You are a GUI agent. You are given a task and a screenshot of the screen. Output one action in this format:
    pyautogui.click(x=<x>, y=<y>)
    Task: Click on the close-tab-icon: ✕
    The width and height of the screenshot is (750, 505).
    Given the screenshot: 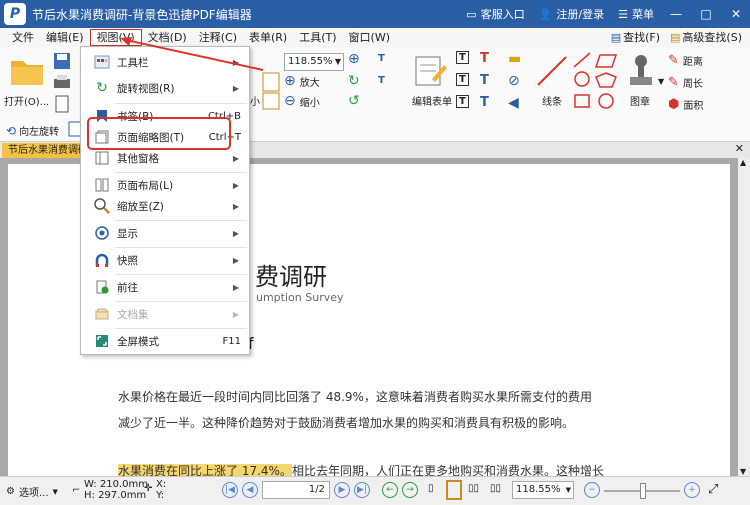 What is the action you would take?
    pyautogui.click(x=739, y=148)
    